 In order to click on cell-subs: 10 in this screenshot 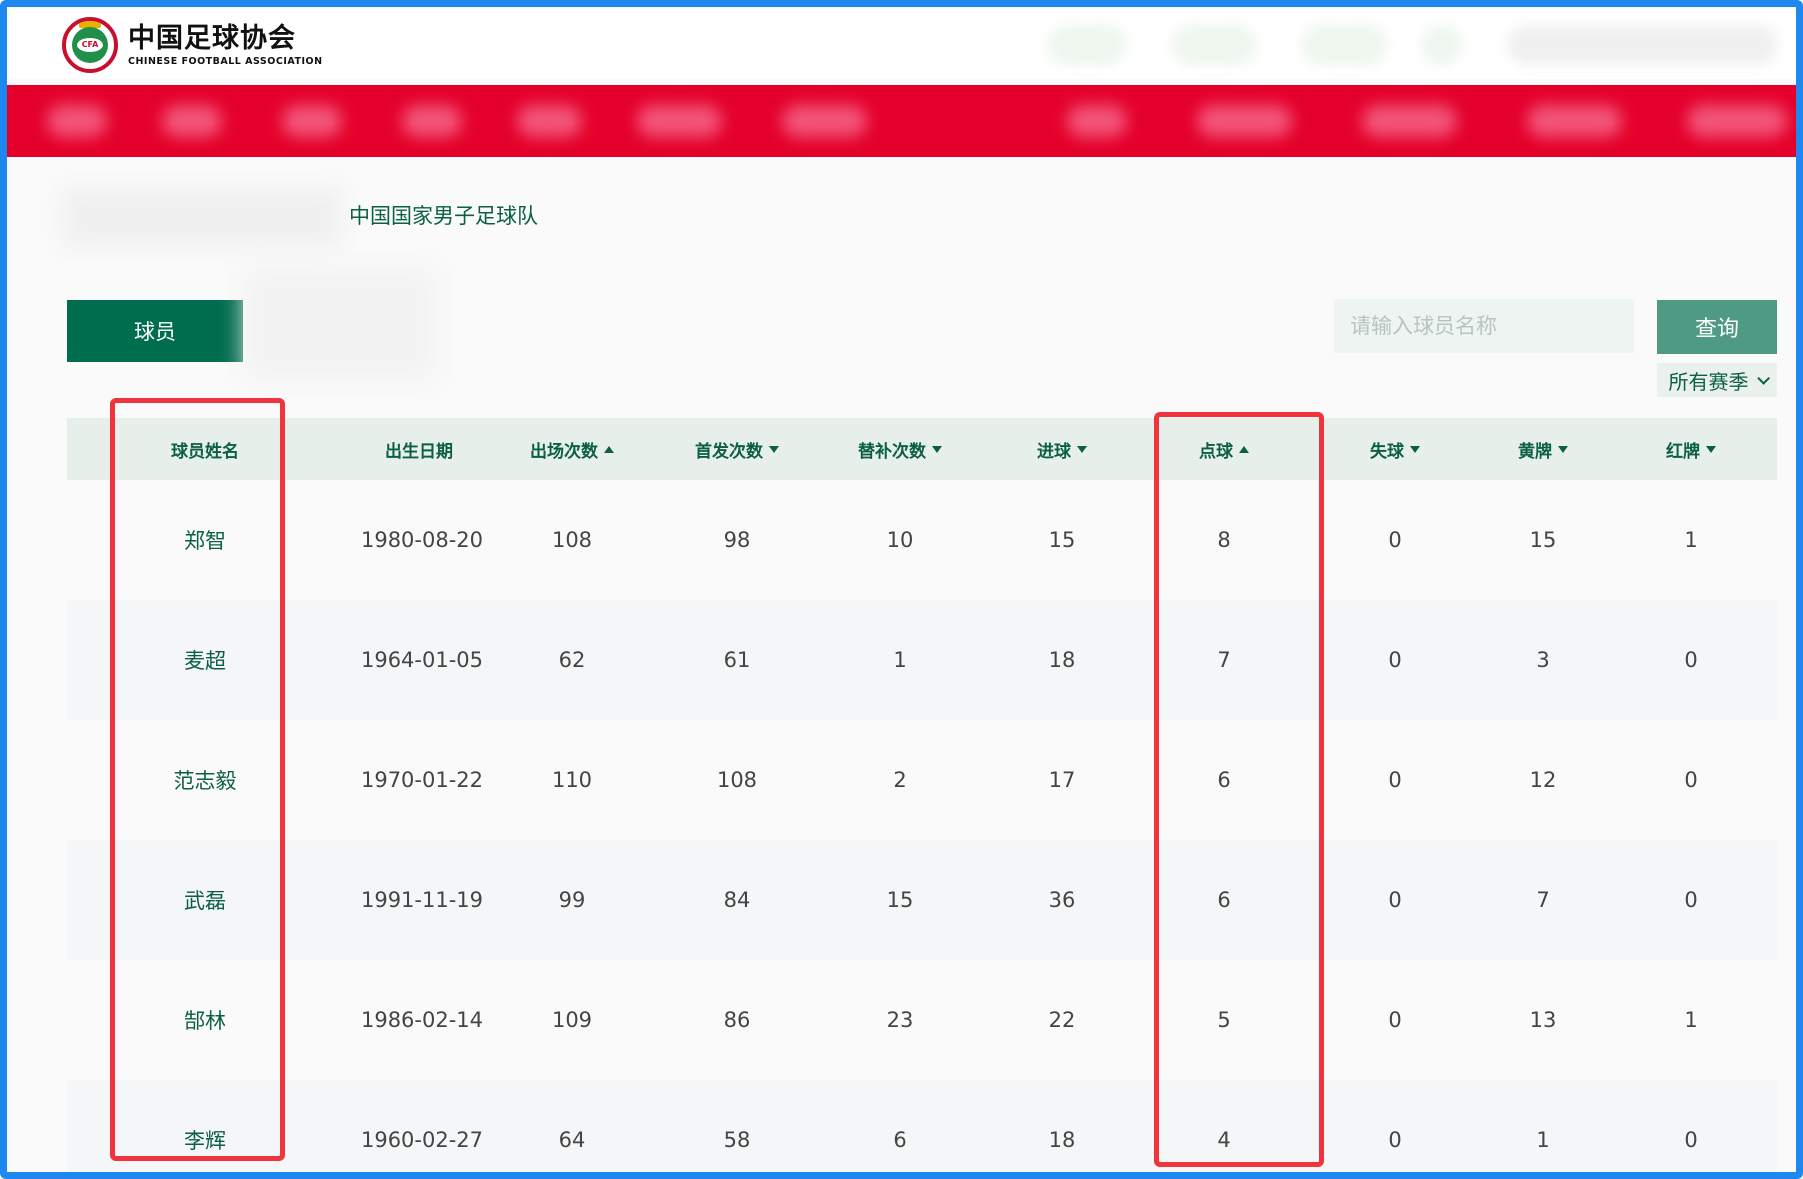, I will do `click(900, 540)`.